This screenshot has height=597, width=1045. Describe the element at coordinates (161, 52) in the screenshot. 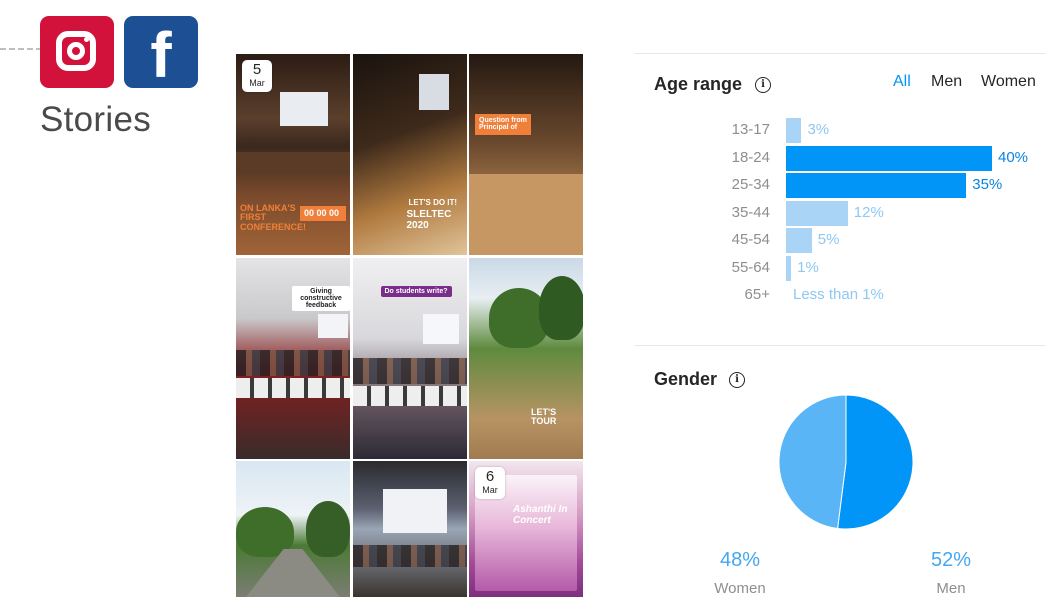

I see `facebook-icon: f` at that location.